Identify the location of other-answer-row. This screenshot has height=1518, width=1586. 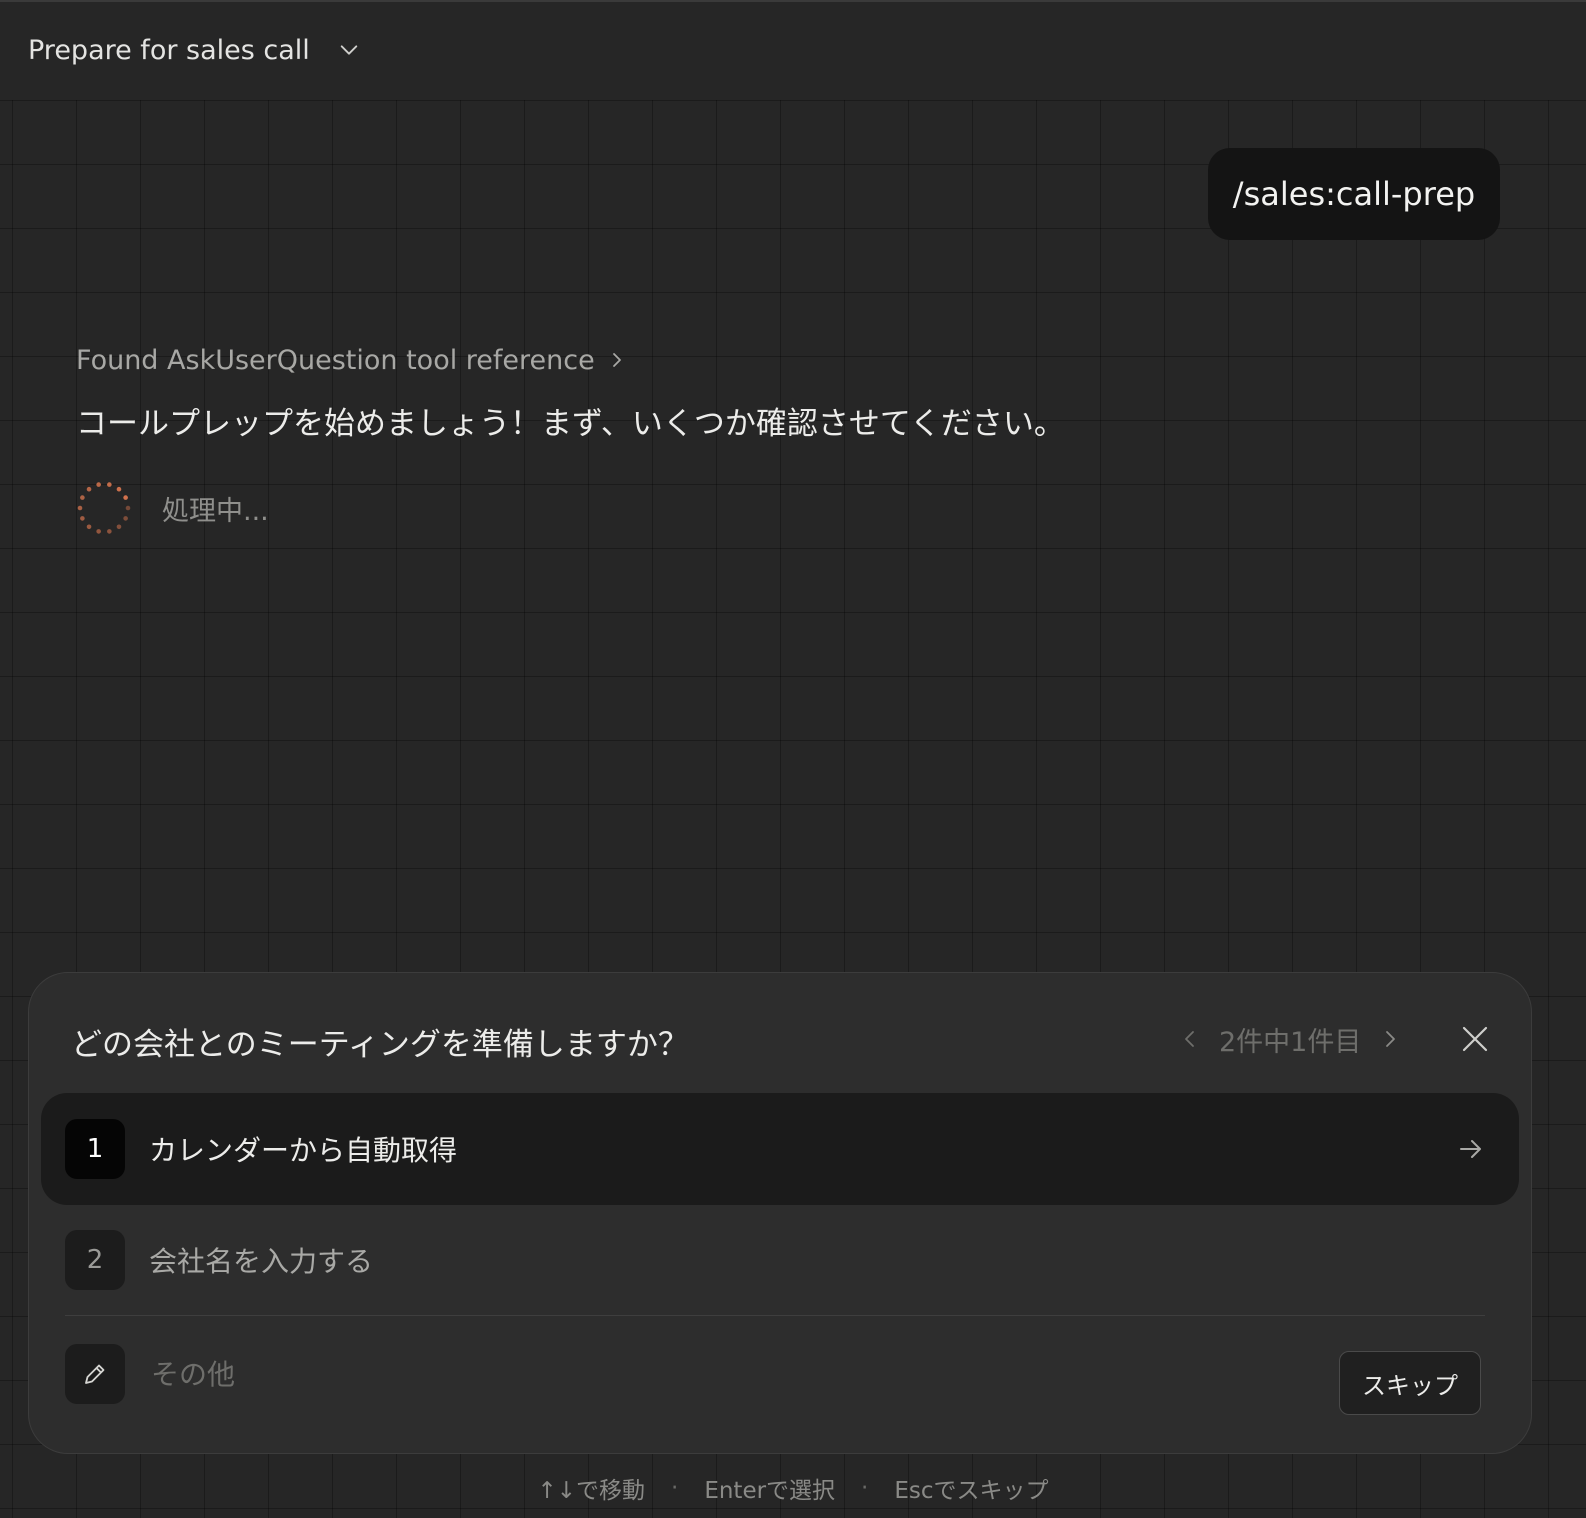
(659, 1374).